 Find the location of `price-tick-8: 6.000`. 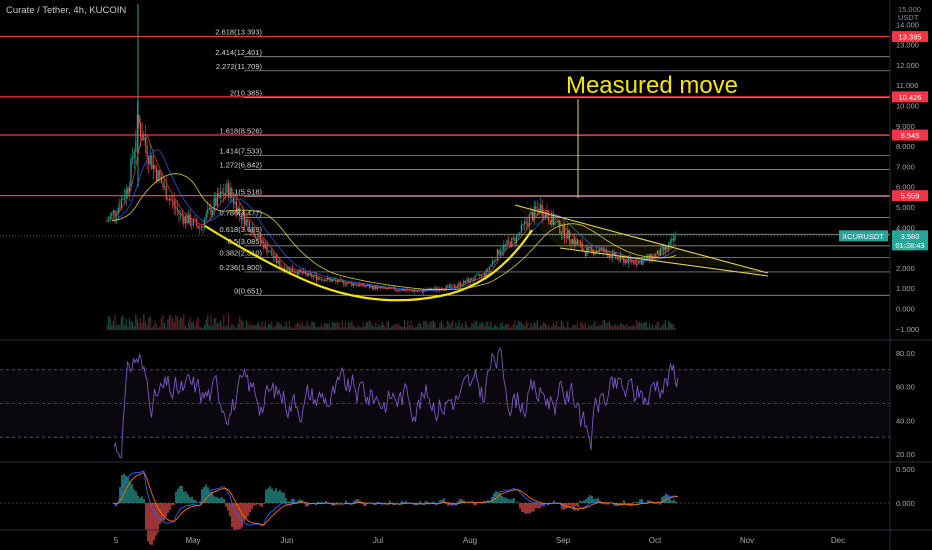

price-tick-8: 6.000 is located at coordinates (905, 187).